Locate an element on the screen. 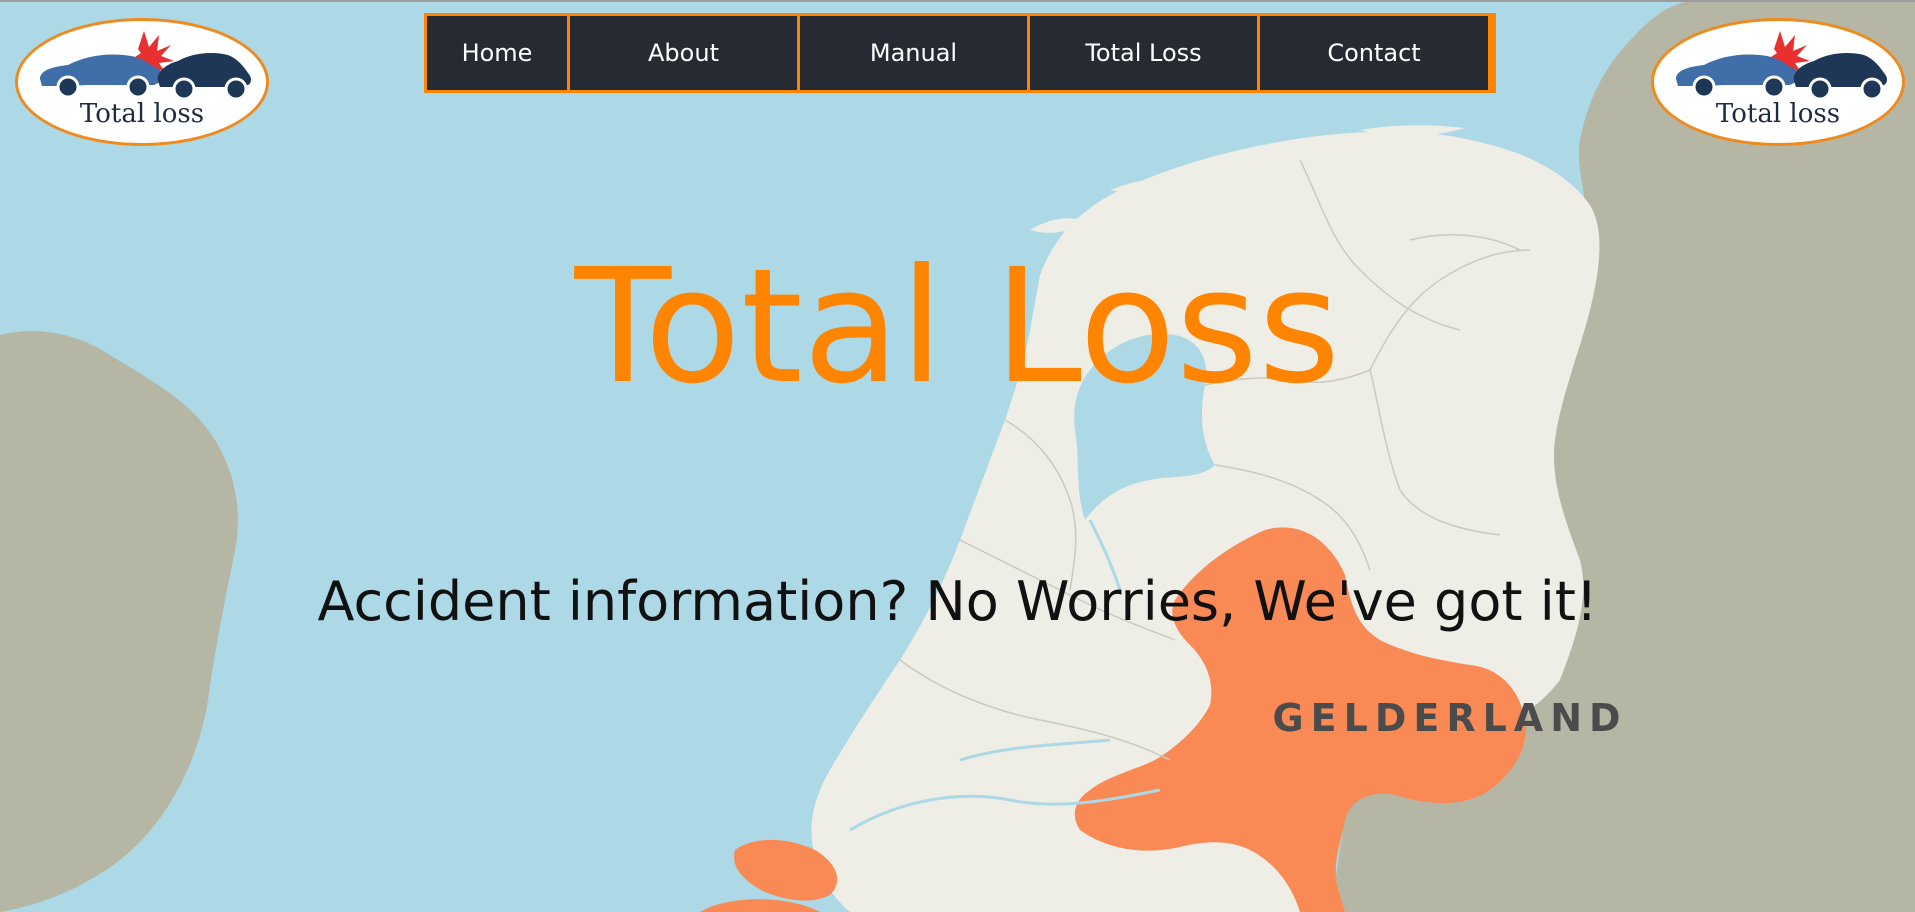  main-nav: Home About Manual Total Loss Contact is located at coordinates (960, 53).